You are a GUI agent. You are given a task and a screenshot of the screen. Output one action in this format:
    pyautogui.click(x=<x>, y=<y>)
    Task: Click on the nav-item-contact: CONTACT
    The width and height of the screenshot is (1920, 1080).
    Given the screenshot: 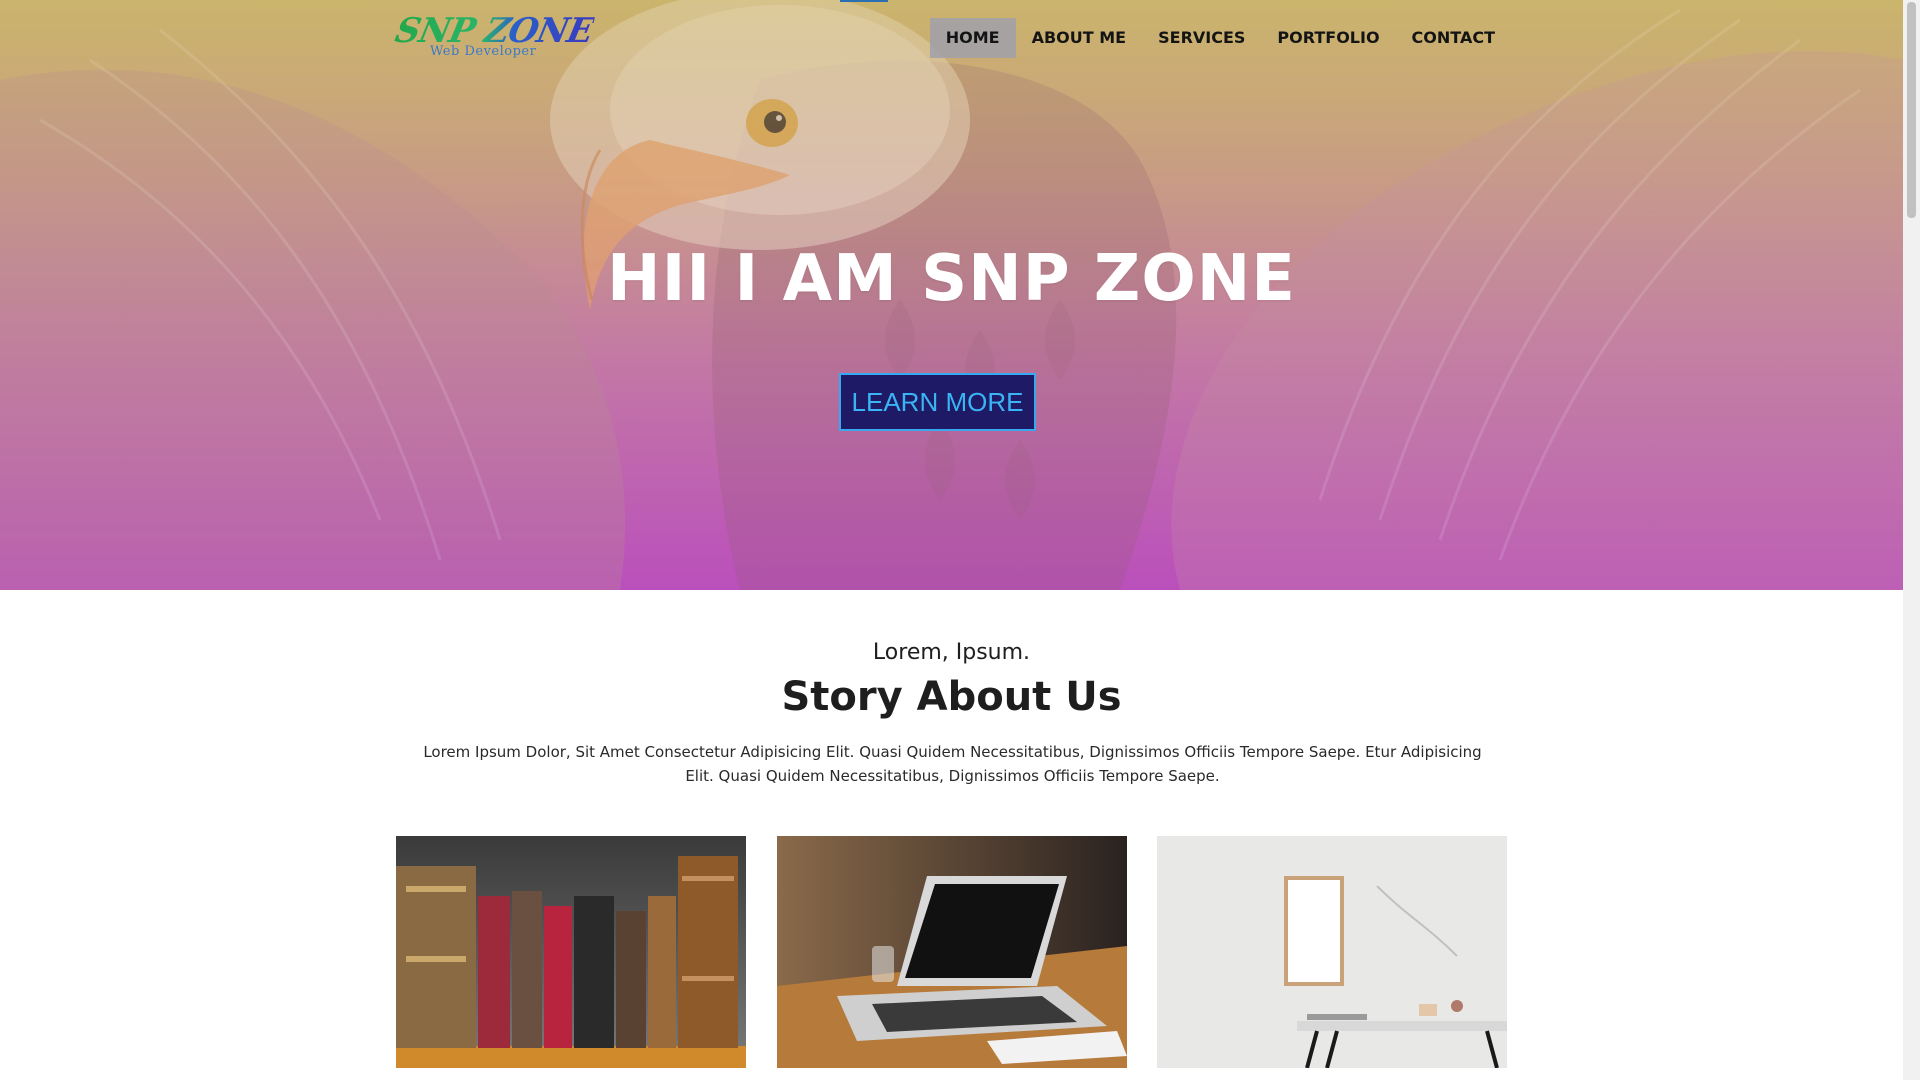 What is the action you would take?
    pyautogui.click(x=1453, y=38)
    